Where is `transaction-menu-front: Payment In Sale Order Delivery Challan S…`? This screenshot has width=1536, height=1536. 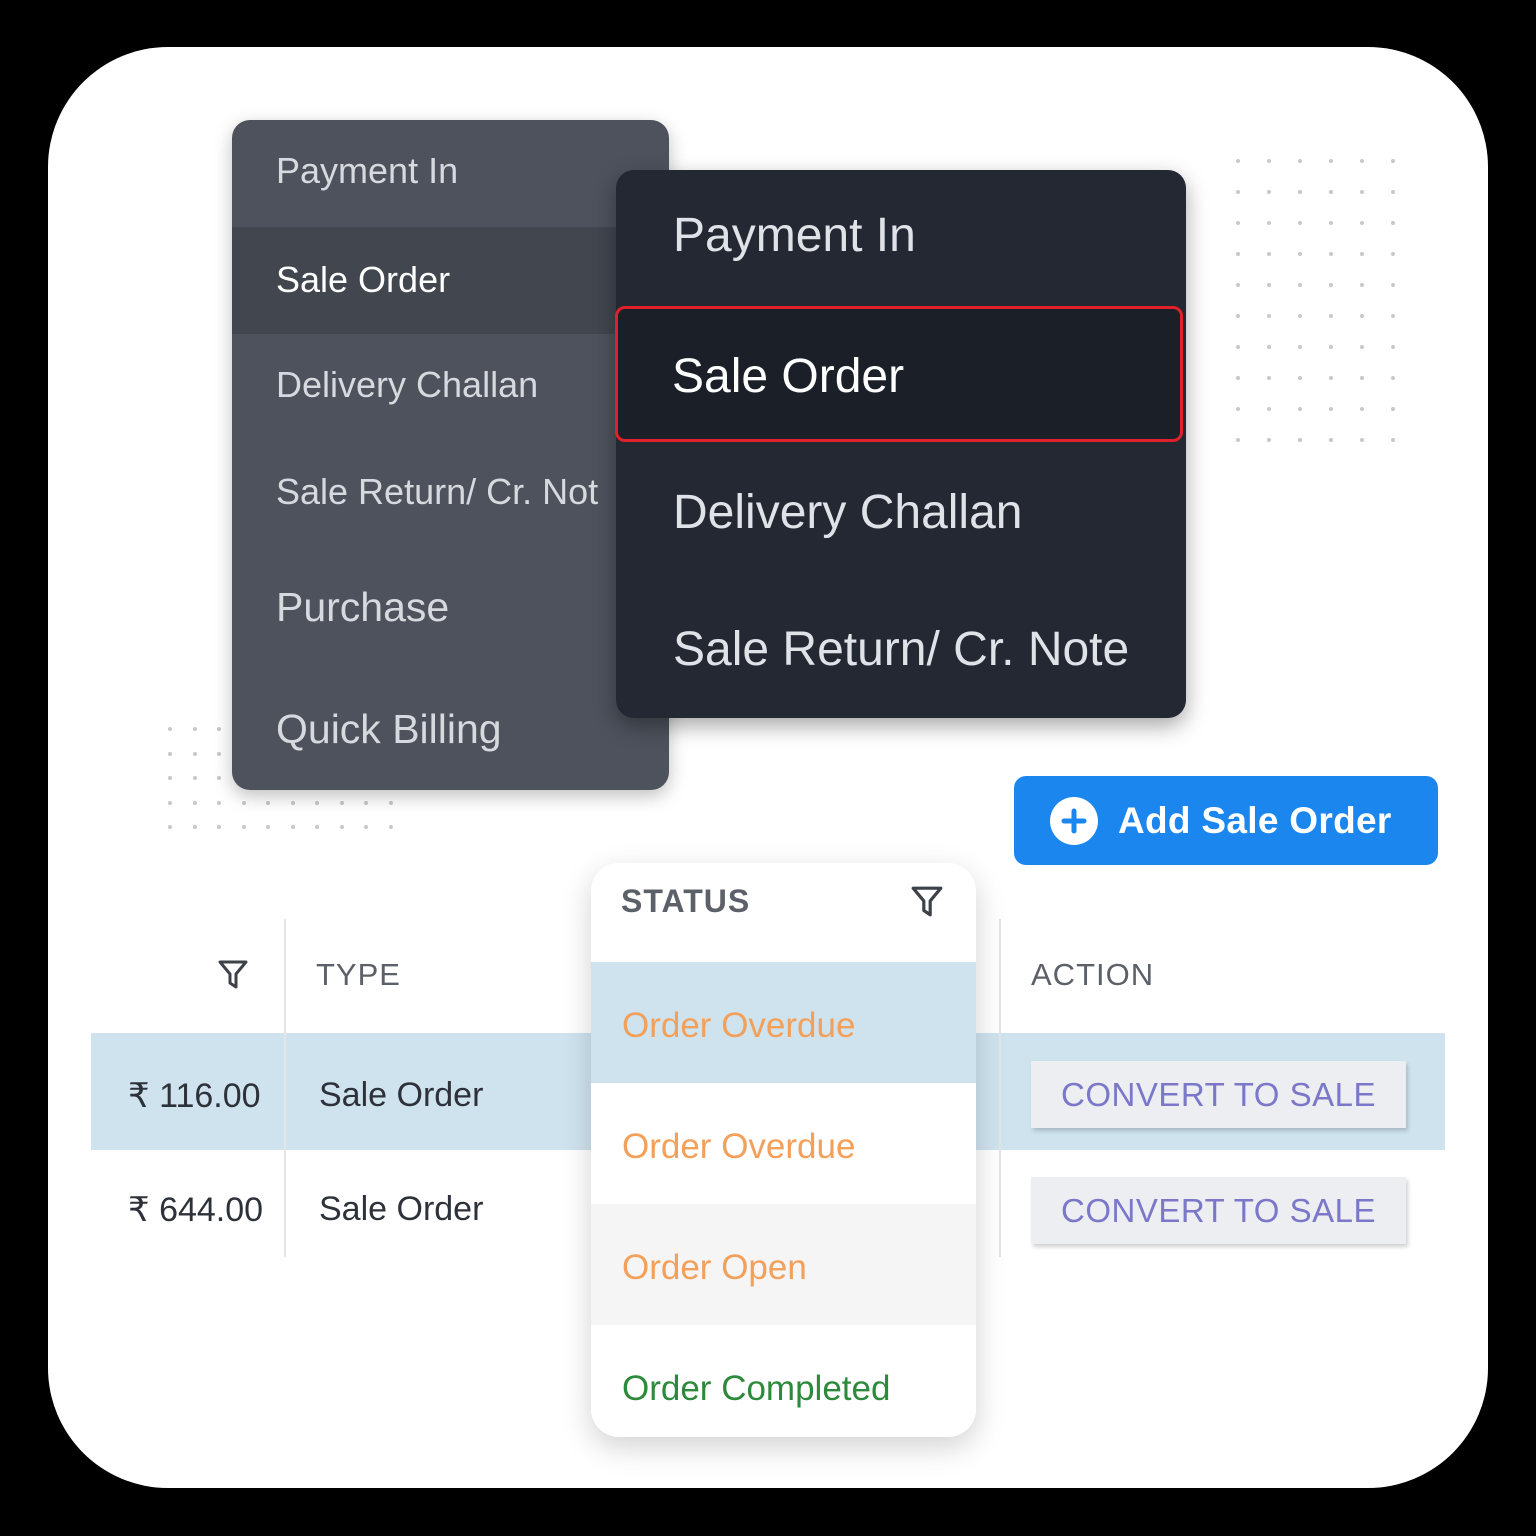
transaction-menu-front: Payment In Sale Order Delivery Challan S… is located at coordinates (900, 444).